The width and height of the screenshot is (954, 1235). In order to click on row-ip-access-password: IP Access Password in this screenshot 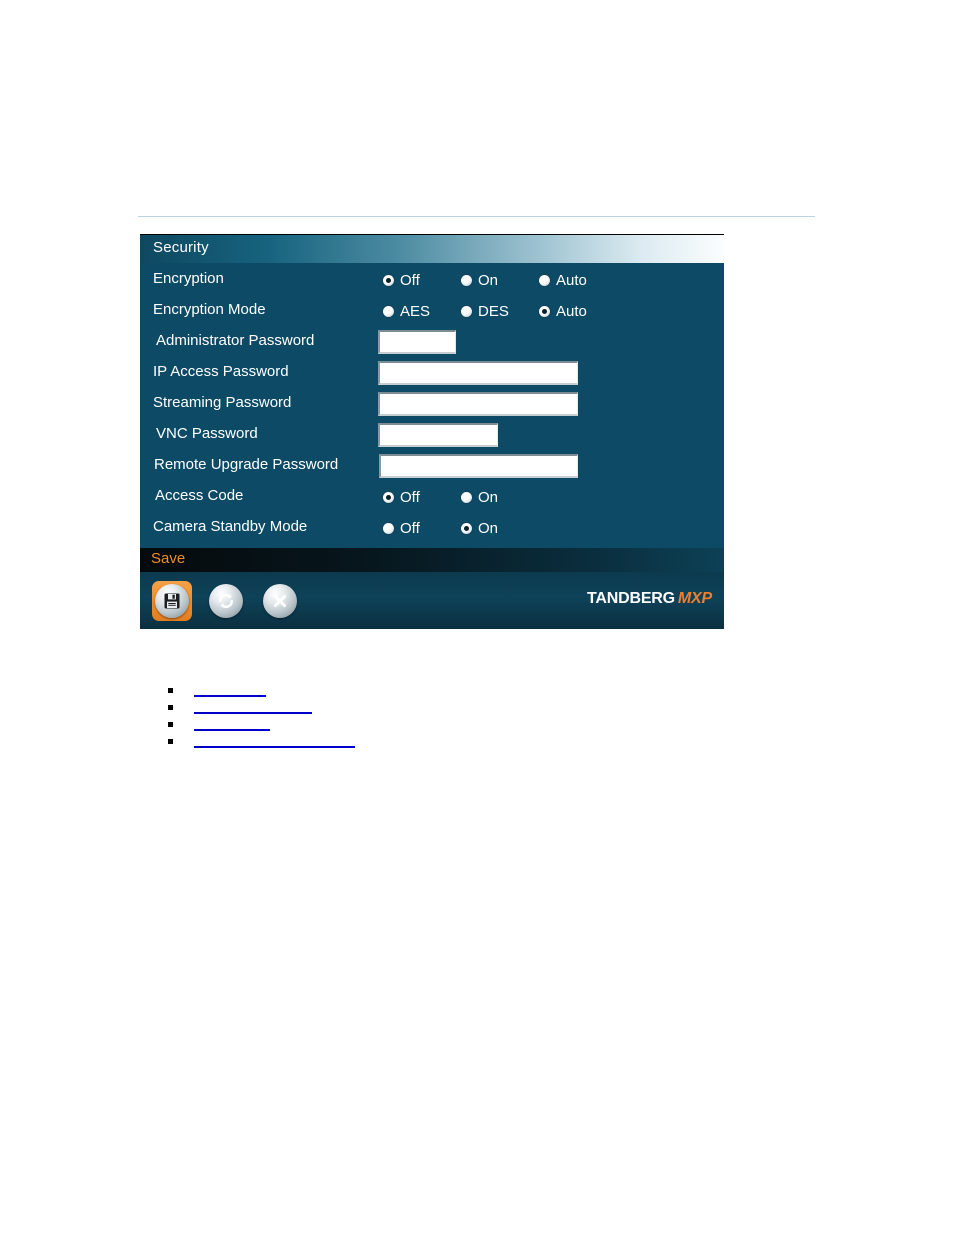, I will do `click(432, 374)`.